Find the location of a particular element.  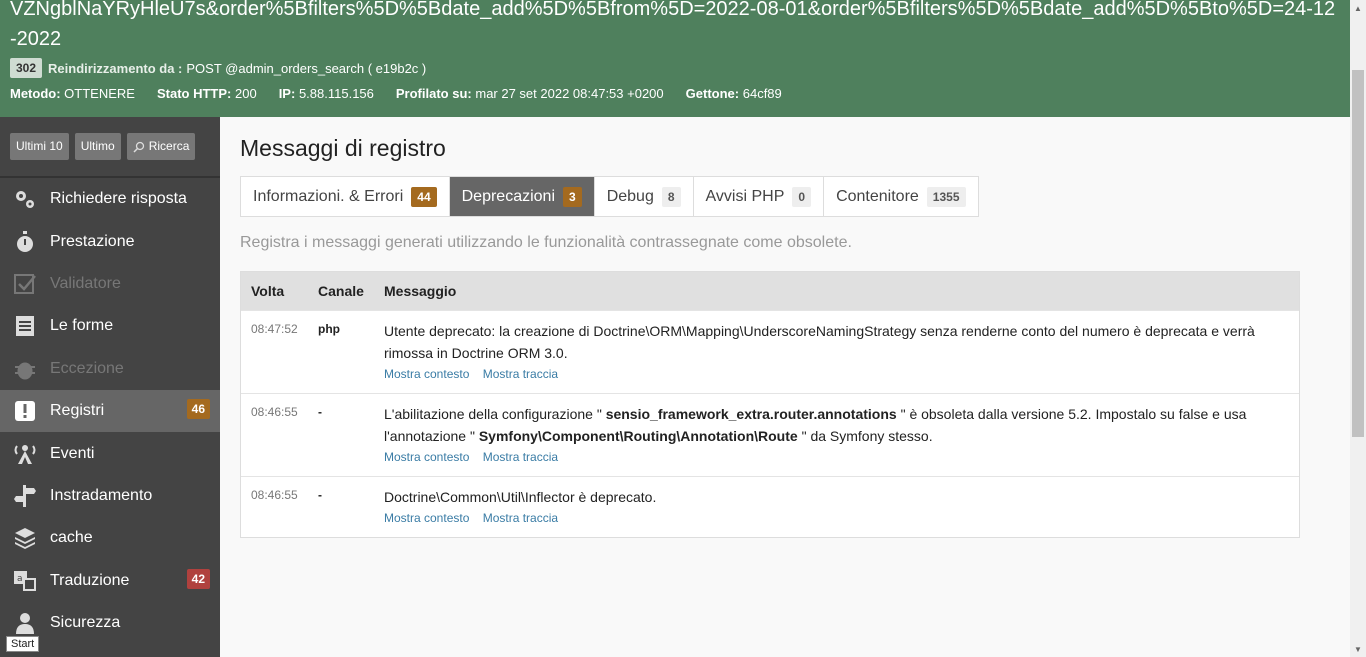

tab-label: Contenitore is located at coordinates (877, 196).